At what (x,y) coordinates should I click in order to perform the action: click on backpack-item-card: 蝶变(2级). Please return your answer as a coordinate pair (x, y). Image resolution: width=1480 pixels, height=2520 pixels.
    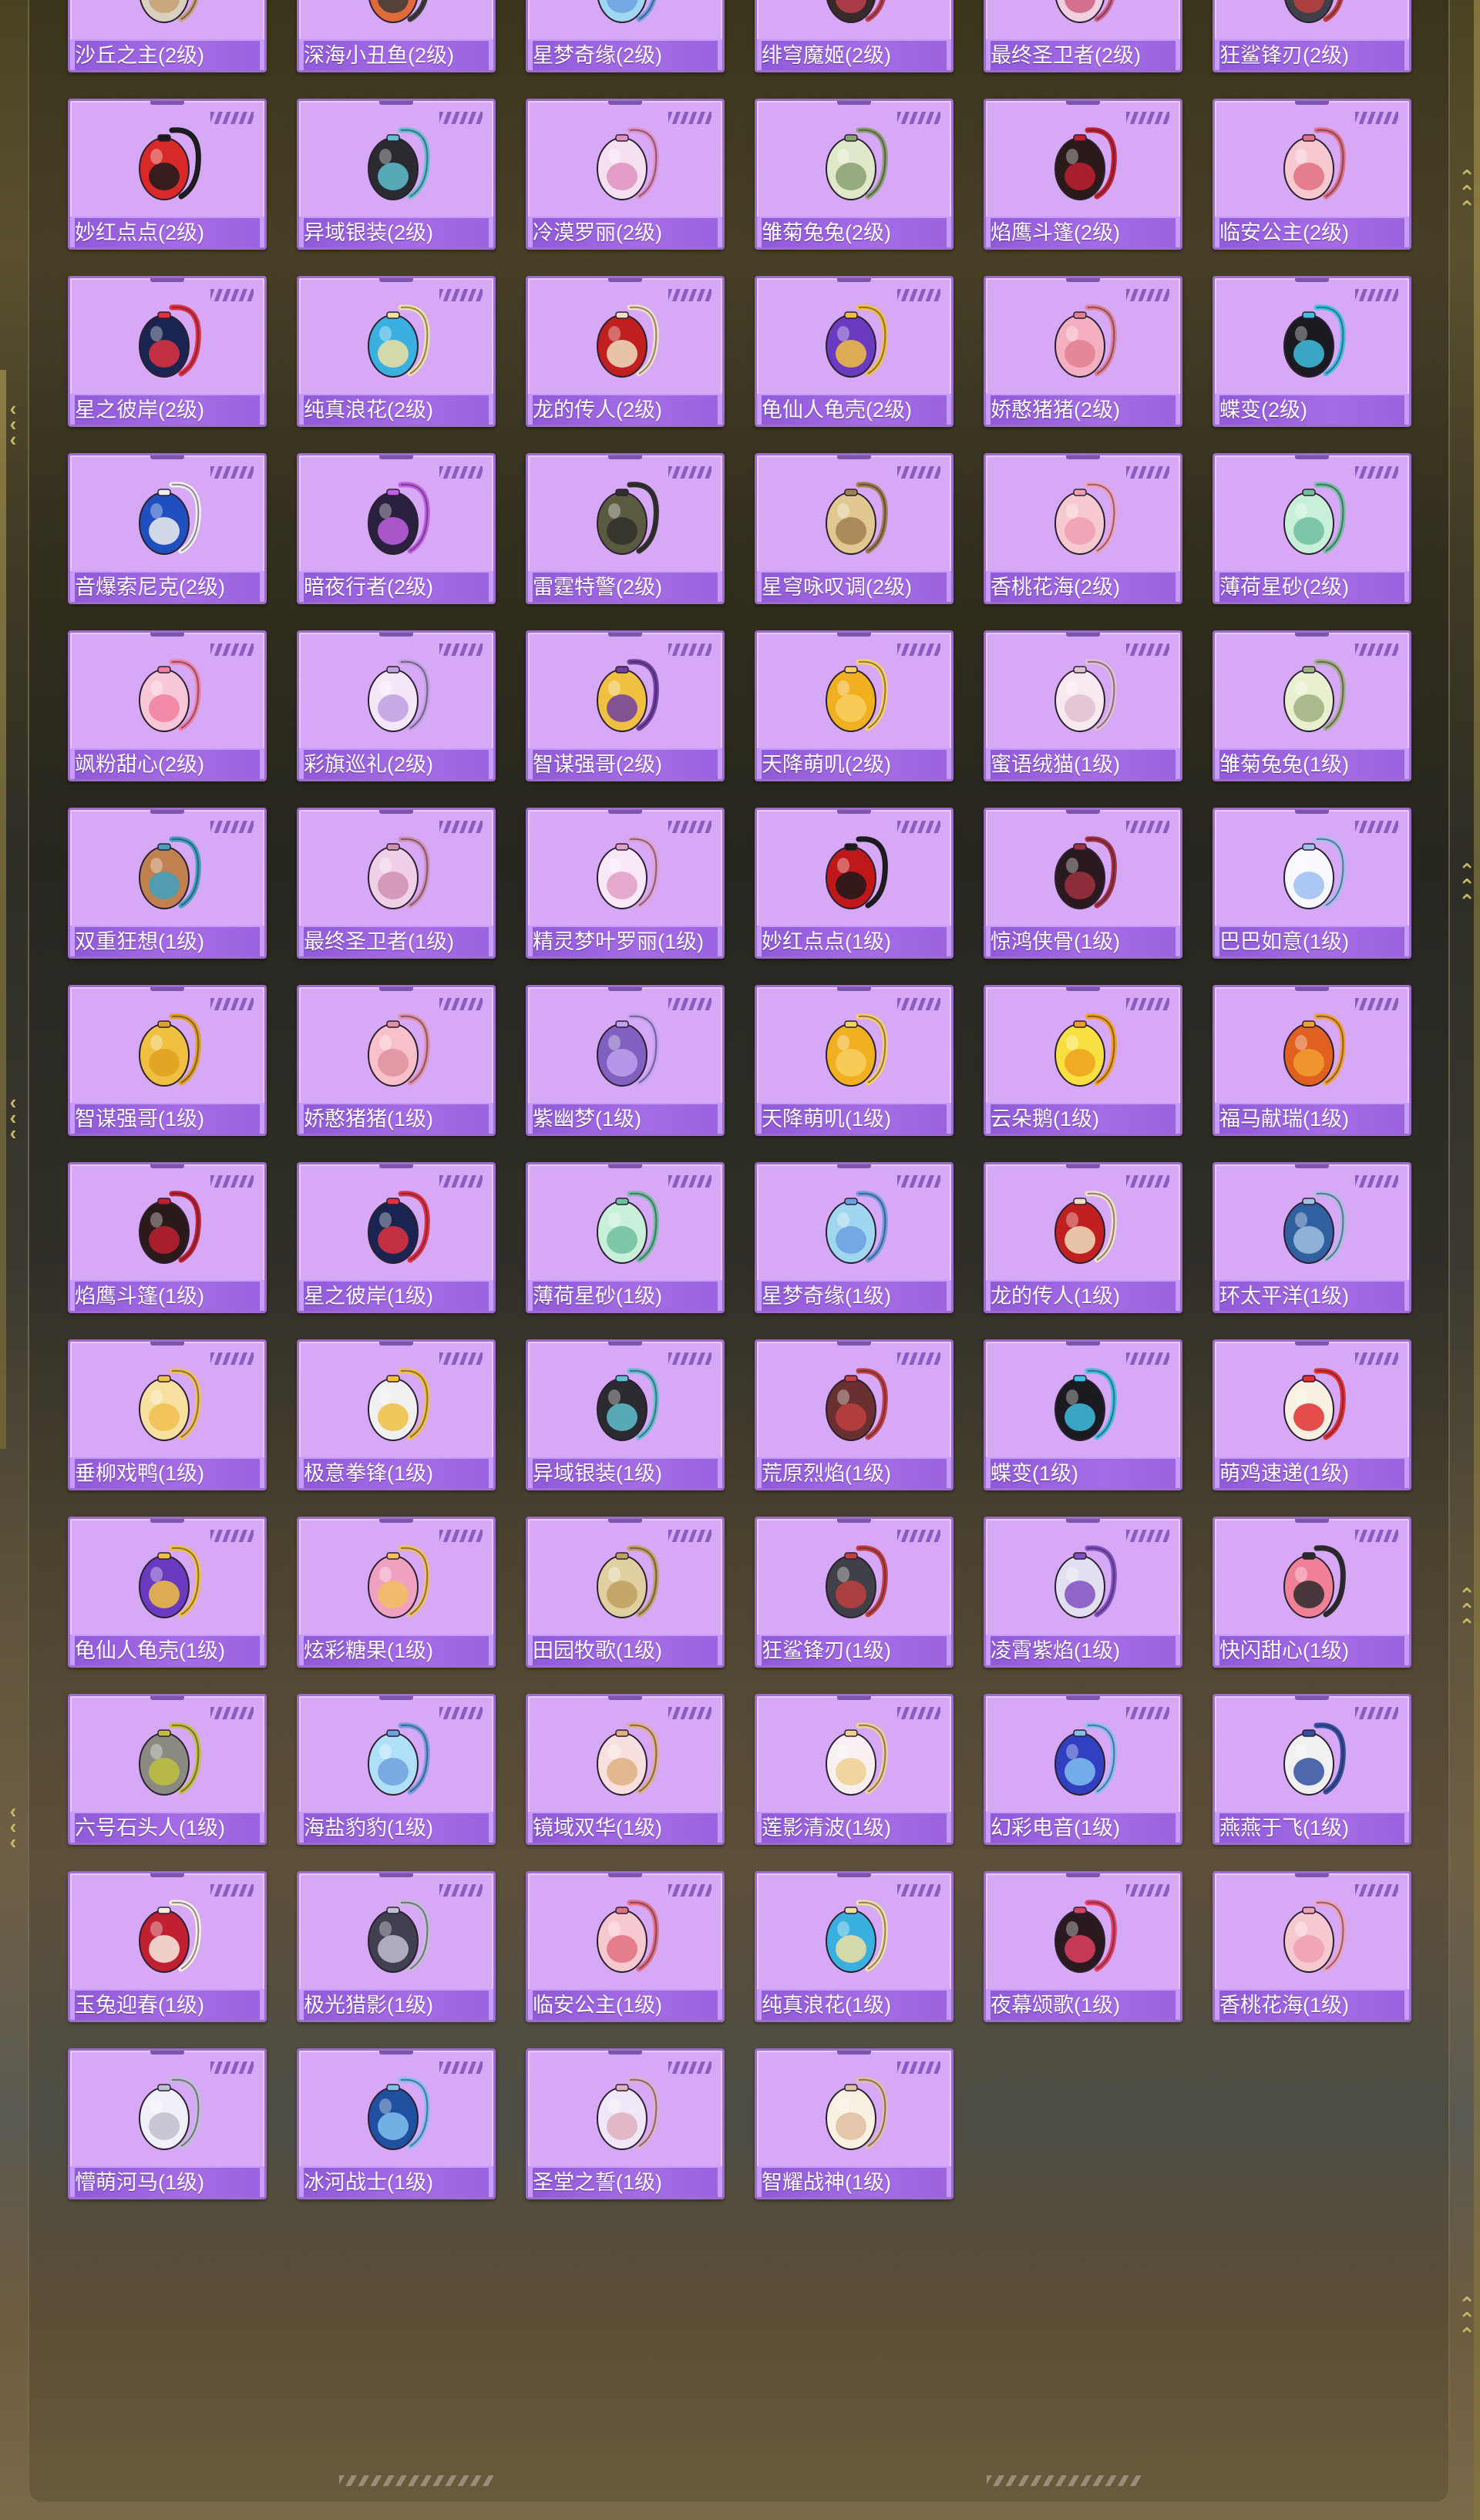
    Looking at the image, I should click on (1312, 351).